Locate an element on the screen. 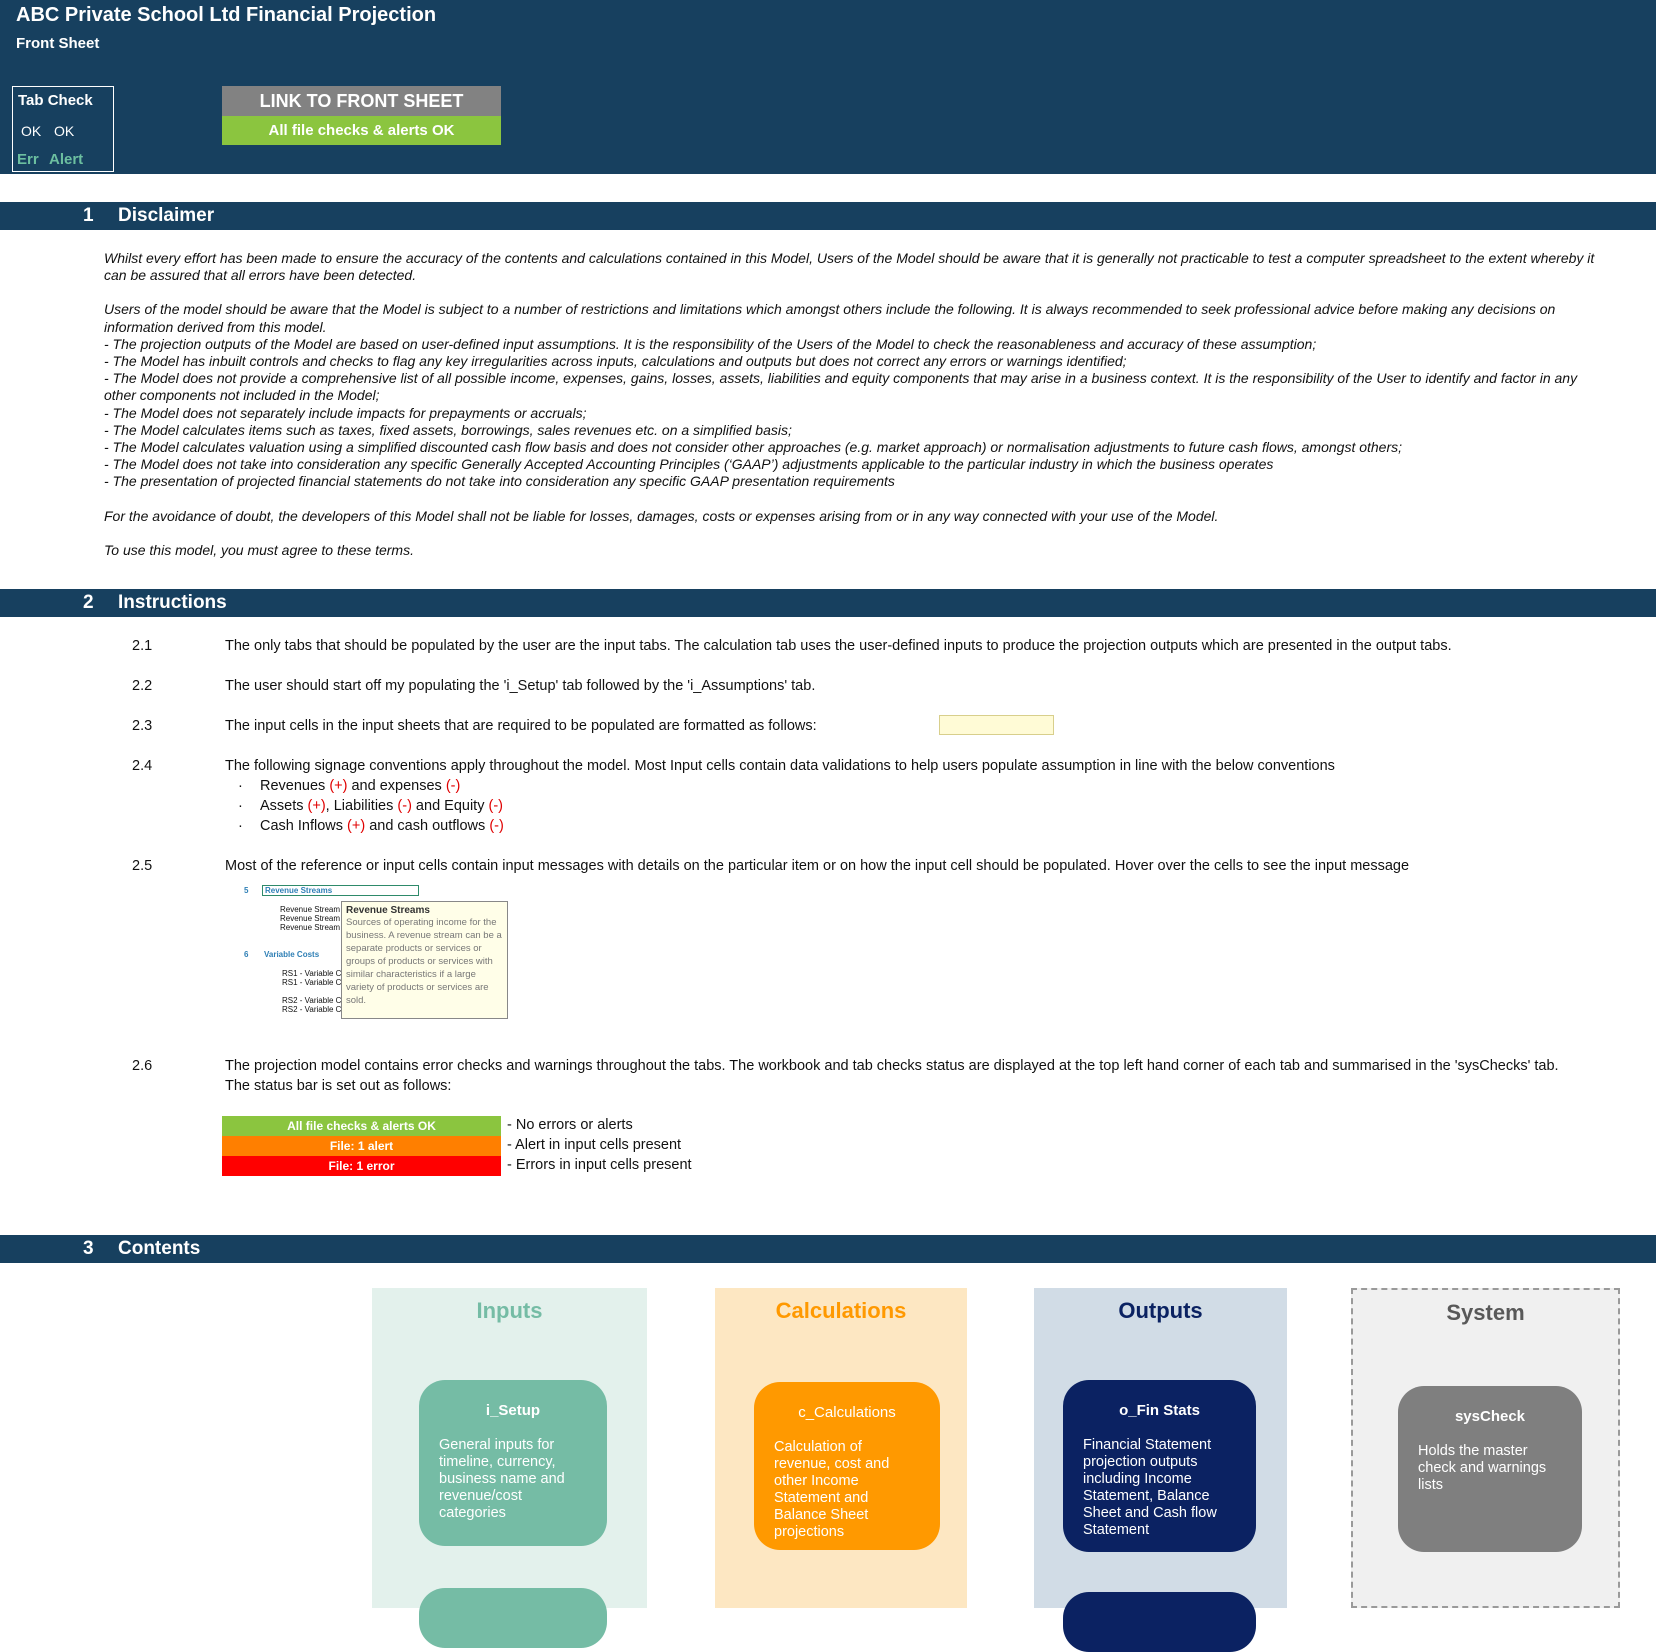 This screenshot has height=1652, width=1656. instruction-number: 2.1 is located at coordinates (142, 646).